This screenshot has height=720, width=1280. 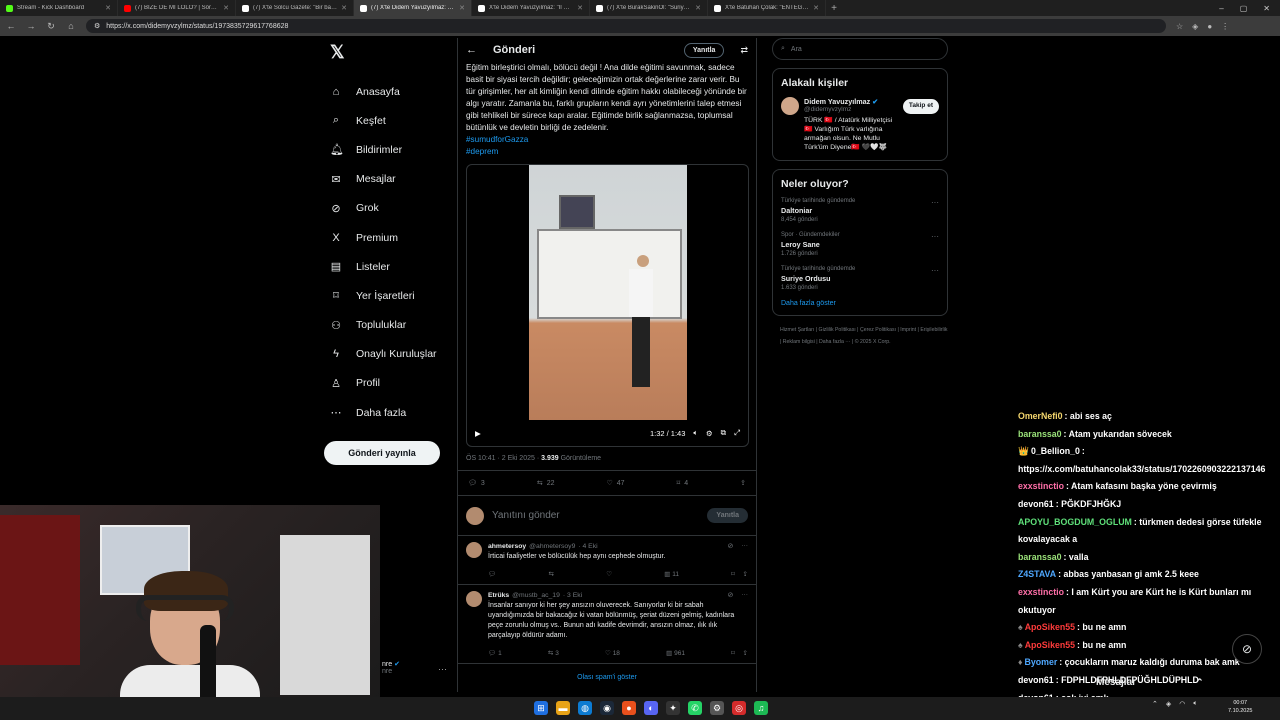 What do you see at coordinates (727, 515) in the screenshot?
I see `reply-submit-button: Yanıtla` at bounding box center [727, 515].